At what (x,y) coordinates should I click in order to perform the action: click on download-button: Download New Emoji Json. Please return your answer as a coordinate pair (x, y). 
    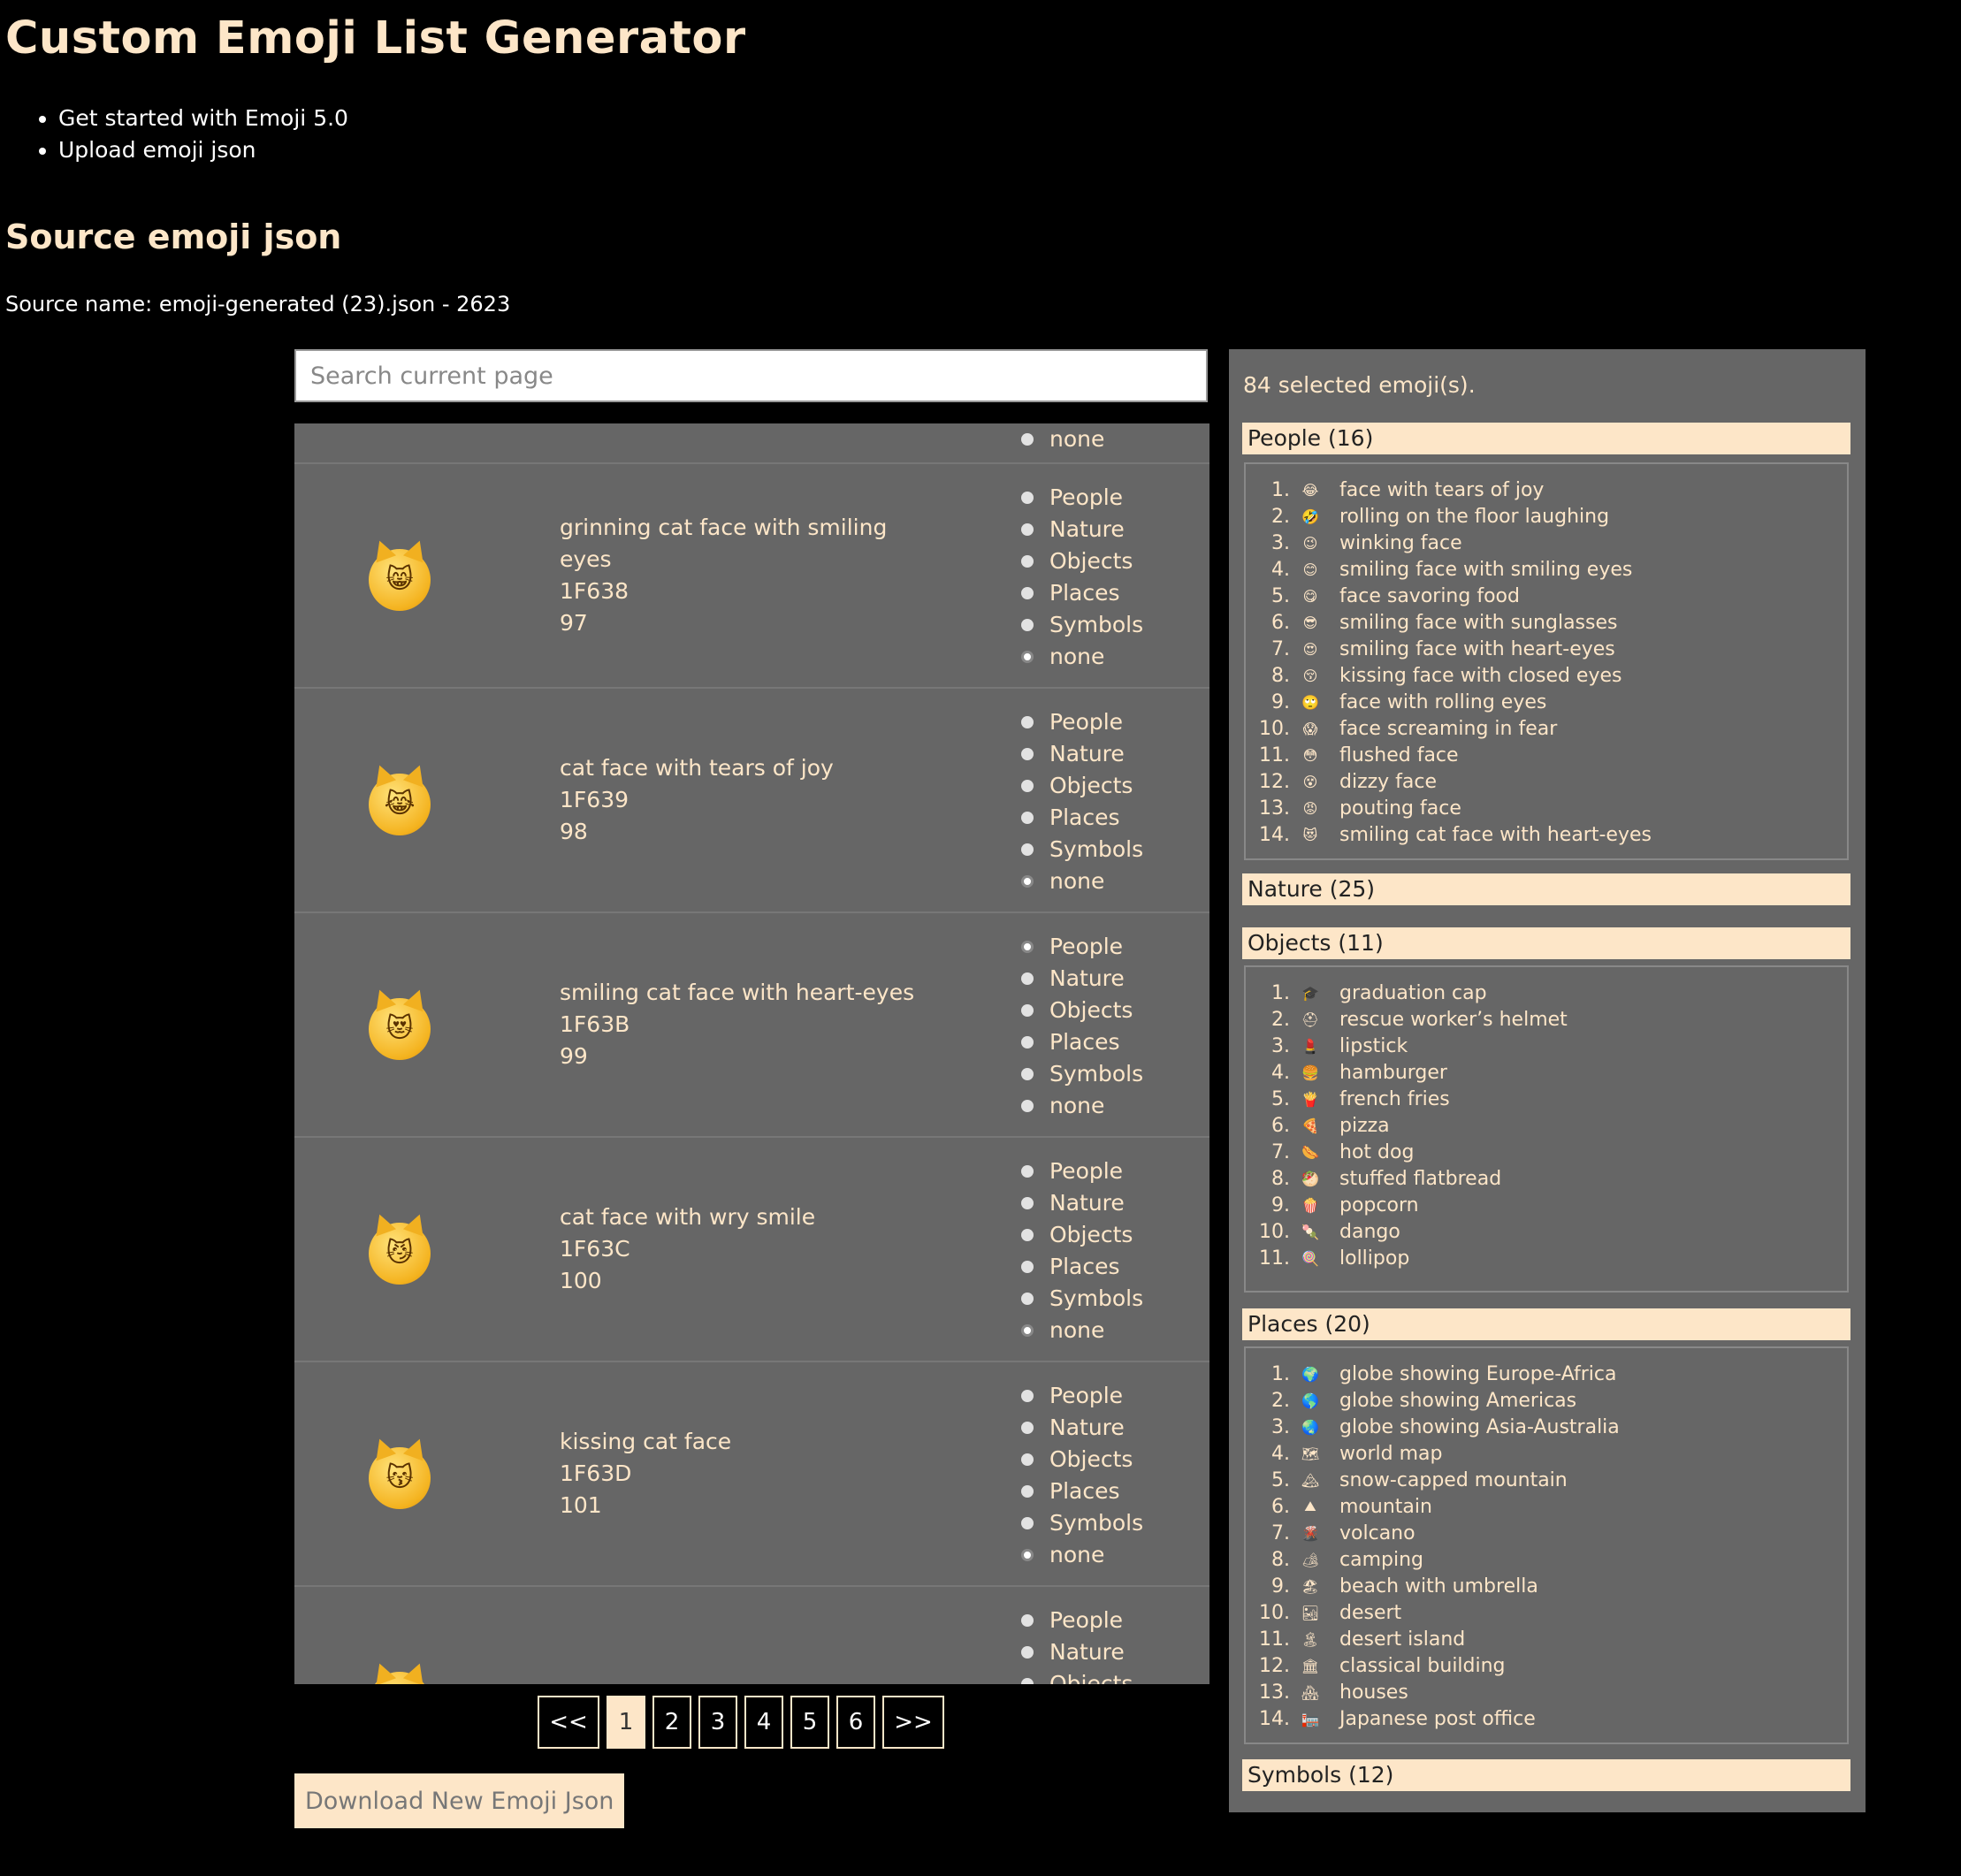
    Looking at the image, I should click on (459, 1800).